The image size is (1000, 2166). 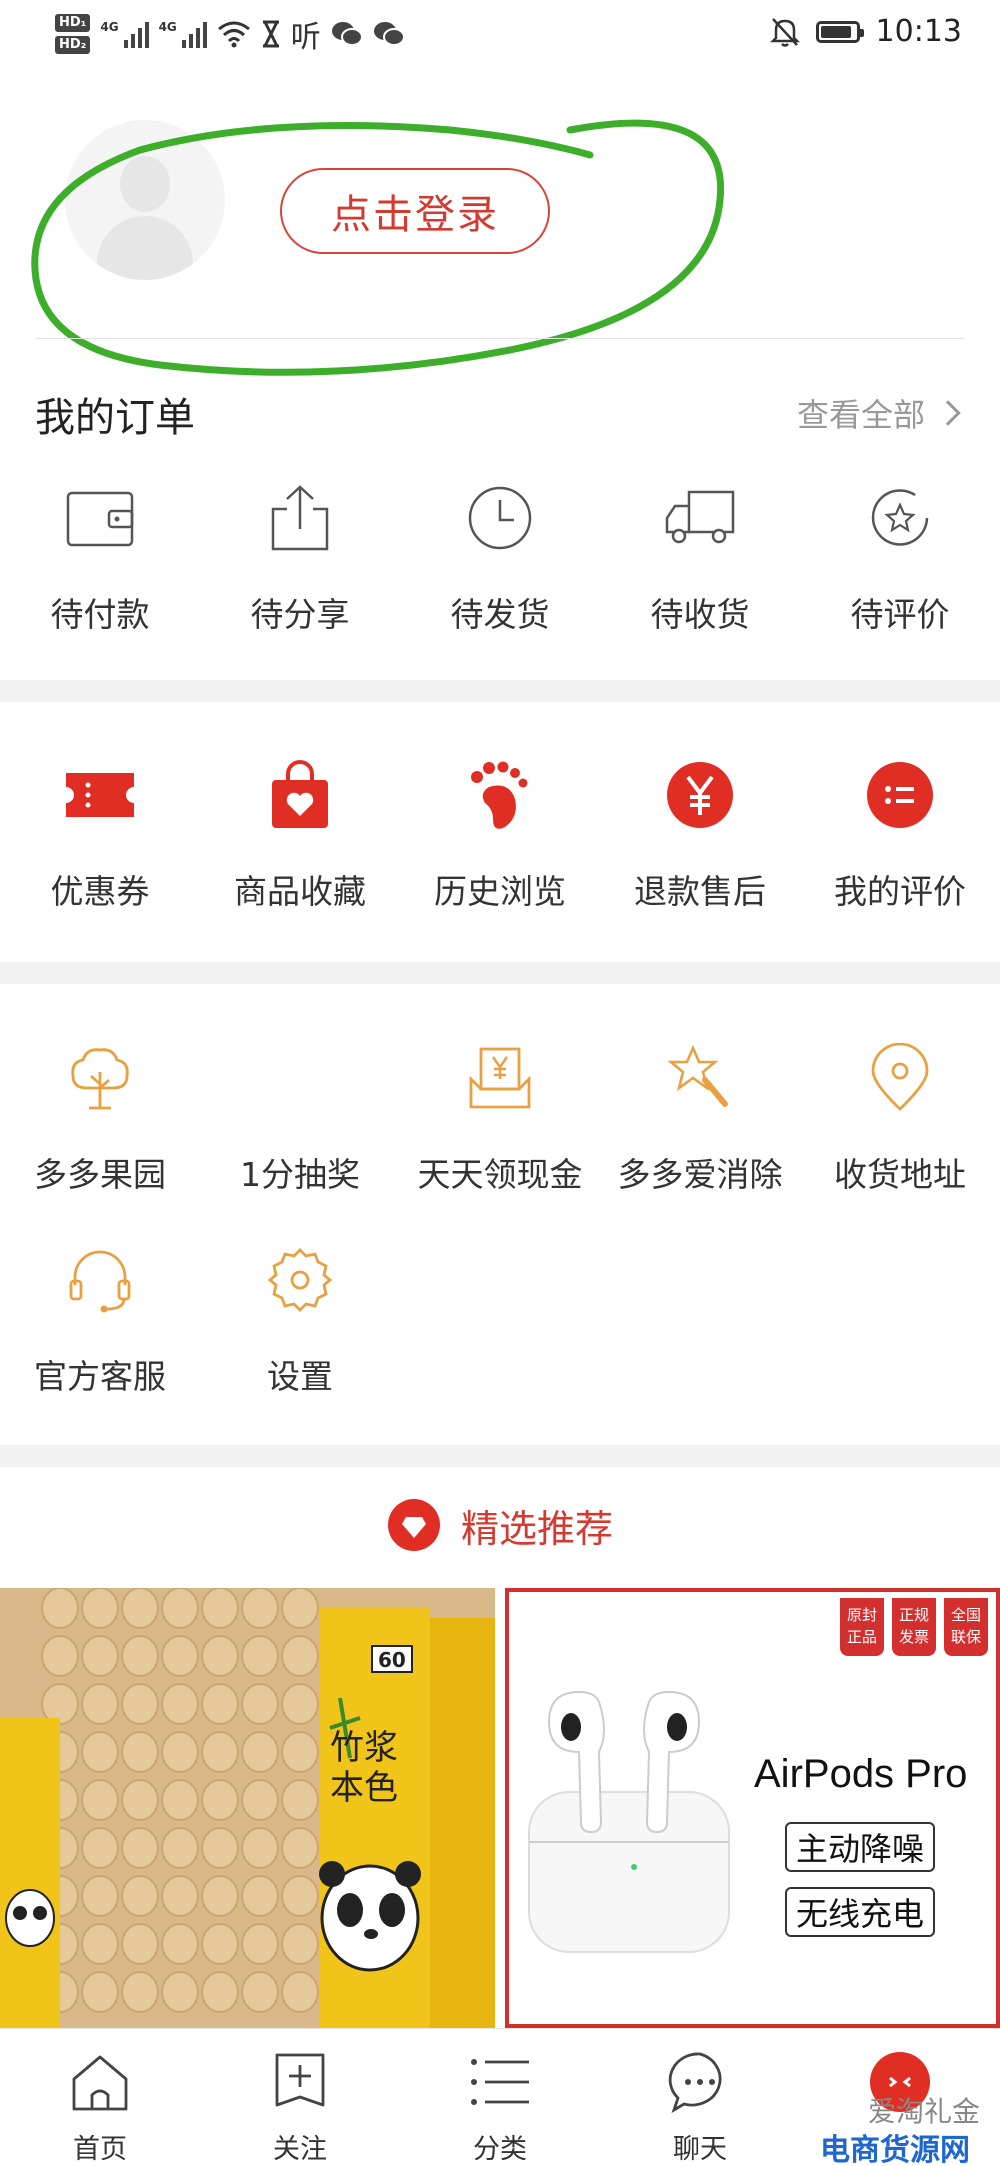 I want to click on favorites-entry: 商品收藏, so click(x=300, y=834).